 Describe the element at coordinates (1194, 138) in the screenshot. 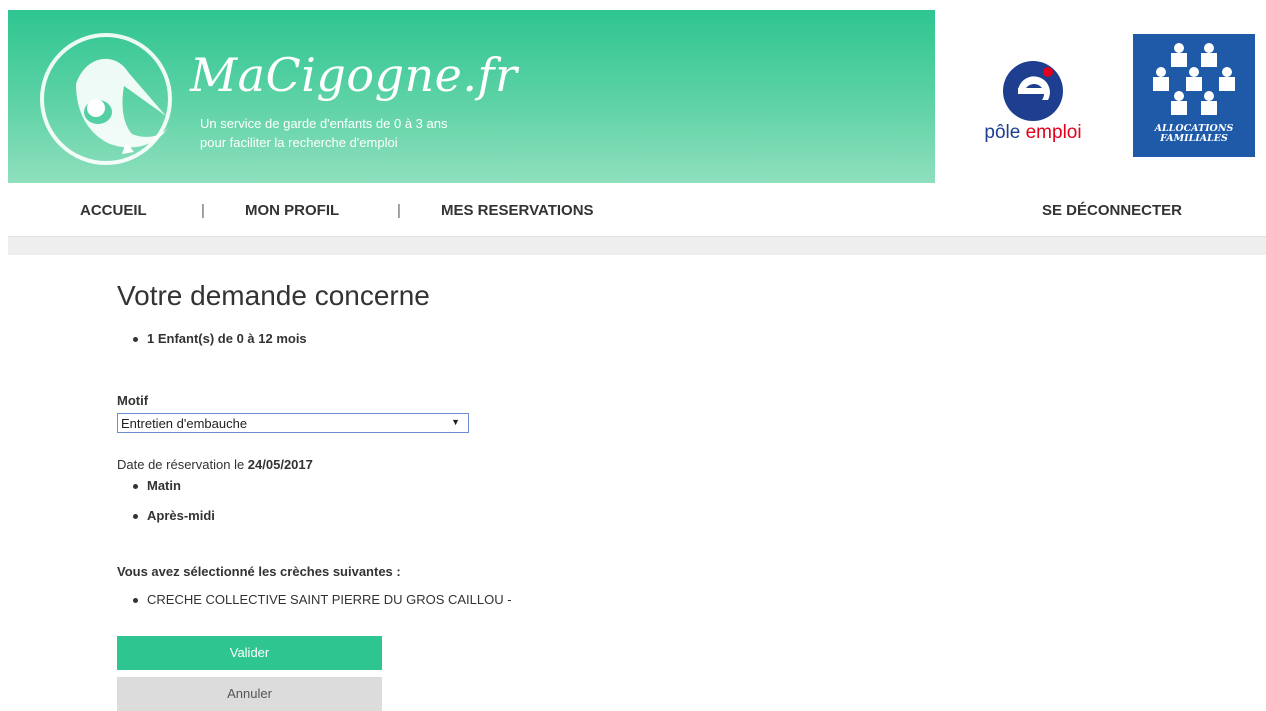

I see `caf-text-line2: FAMILIALES` at that location.